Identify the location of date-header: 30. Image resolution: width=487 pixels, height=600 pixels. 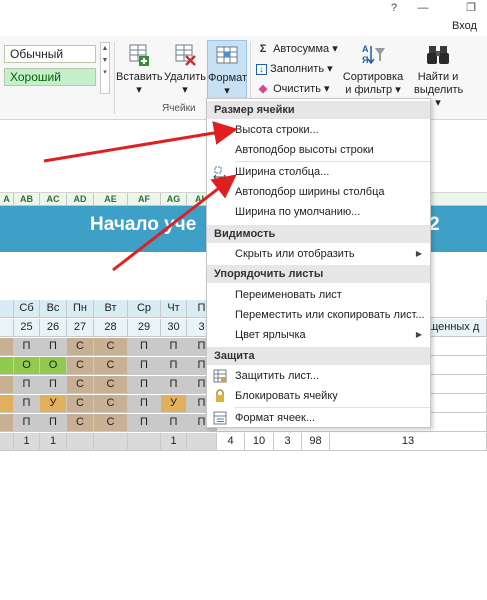
(174, 328).